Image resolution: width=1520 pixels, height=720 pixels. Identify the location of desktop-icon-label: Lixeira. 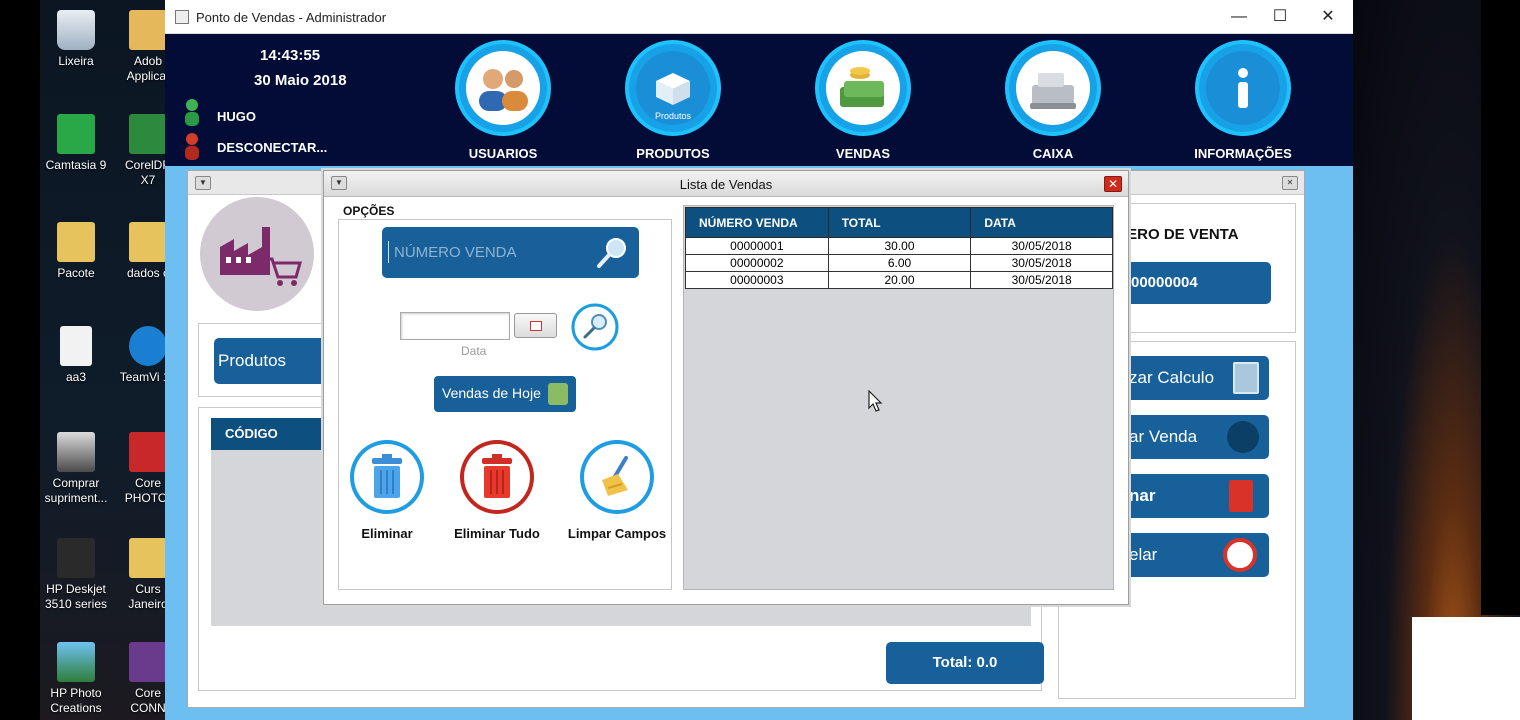
(76, 61).